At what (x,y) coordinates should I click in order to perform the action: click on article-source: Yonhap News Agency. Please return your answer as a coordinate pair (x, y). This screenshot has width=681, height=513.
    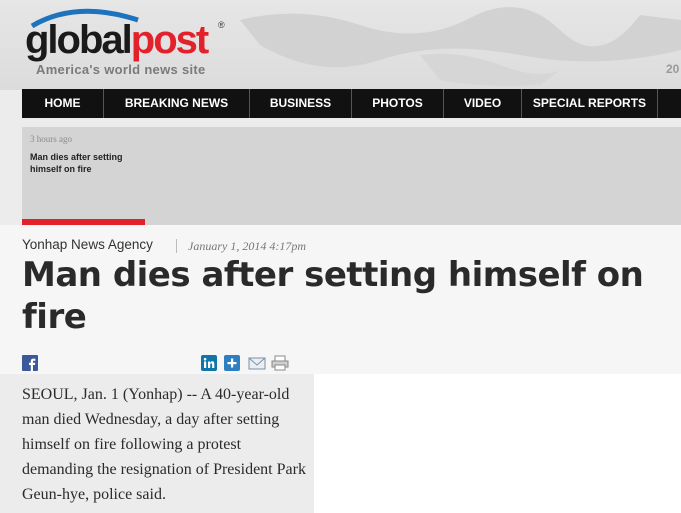
    Looking at the image, I should click on (87, 244).